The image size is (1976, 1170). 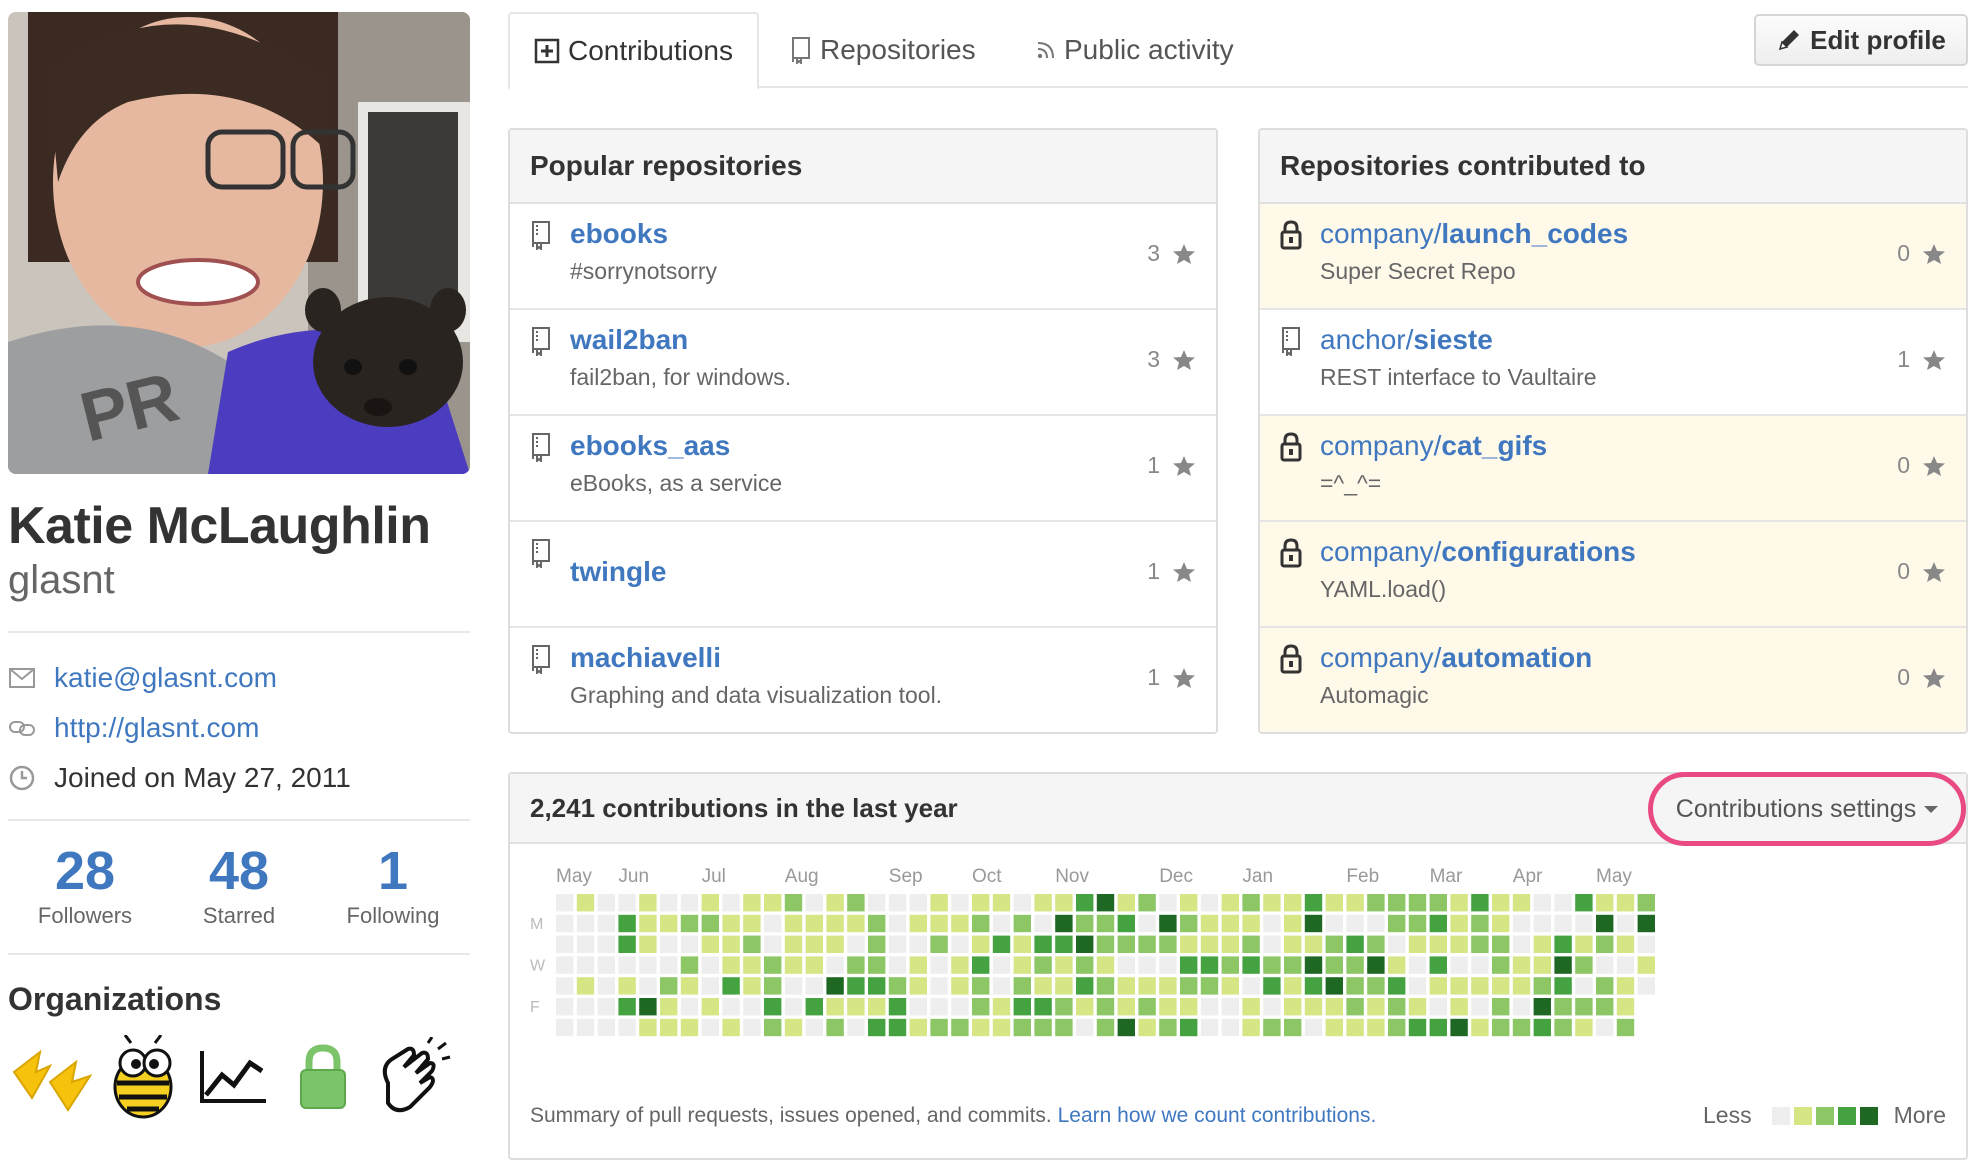 What do you see at coordinates (645, 658) in the screenshot?
I see `repo-link: machiavelli` at bounding box center [645, 658].